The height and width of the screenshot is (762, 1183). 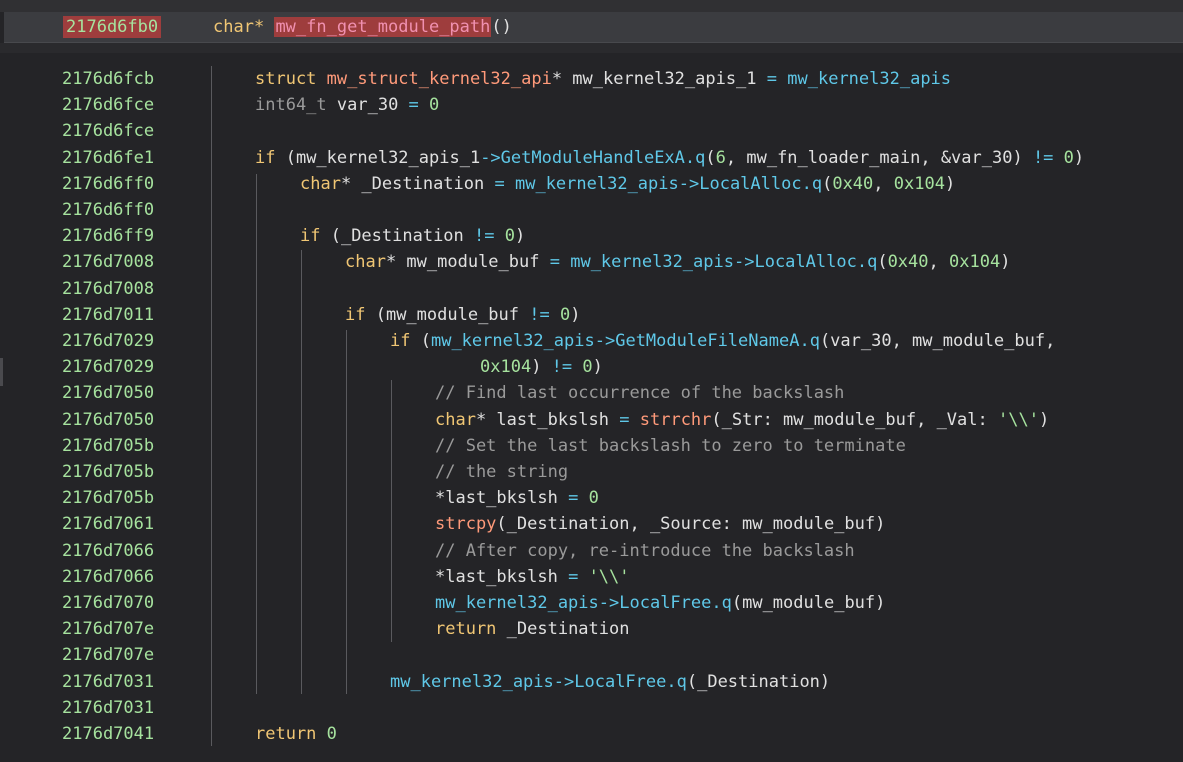 What do you see at coordinates (591, 289) in the screenshot?
I see `code-line: 2176d7008` at bounding box center [591, 289].